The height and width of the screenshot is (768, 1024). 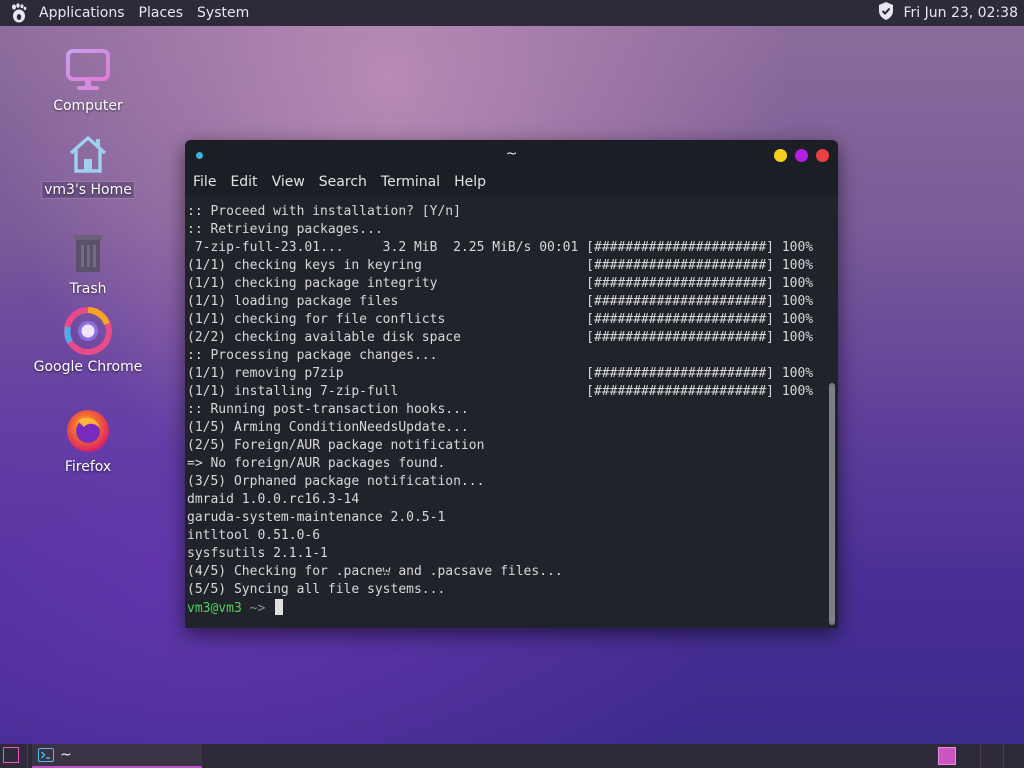 What do you see at coordinates (385, 565) in the screenshot?
I see `mouse-ibeam-cursor-icon` at bounding box center [385, 565].